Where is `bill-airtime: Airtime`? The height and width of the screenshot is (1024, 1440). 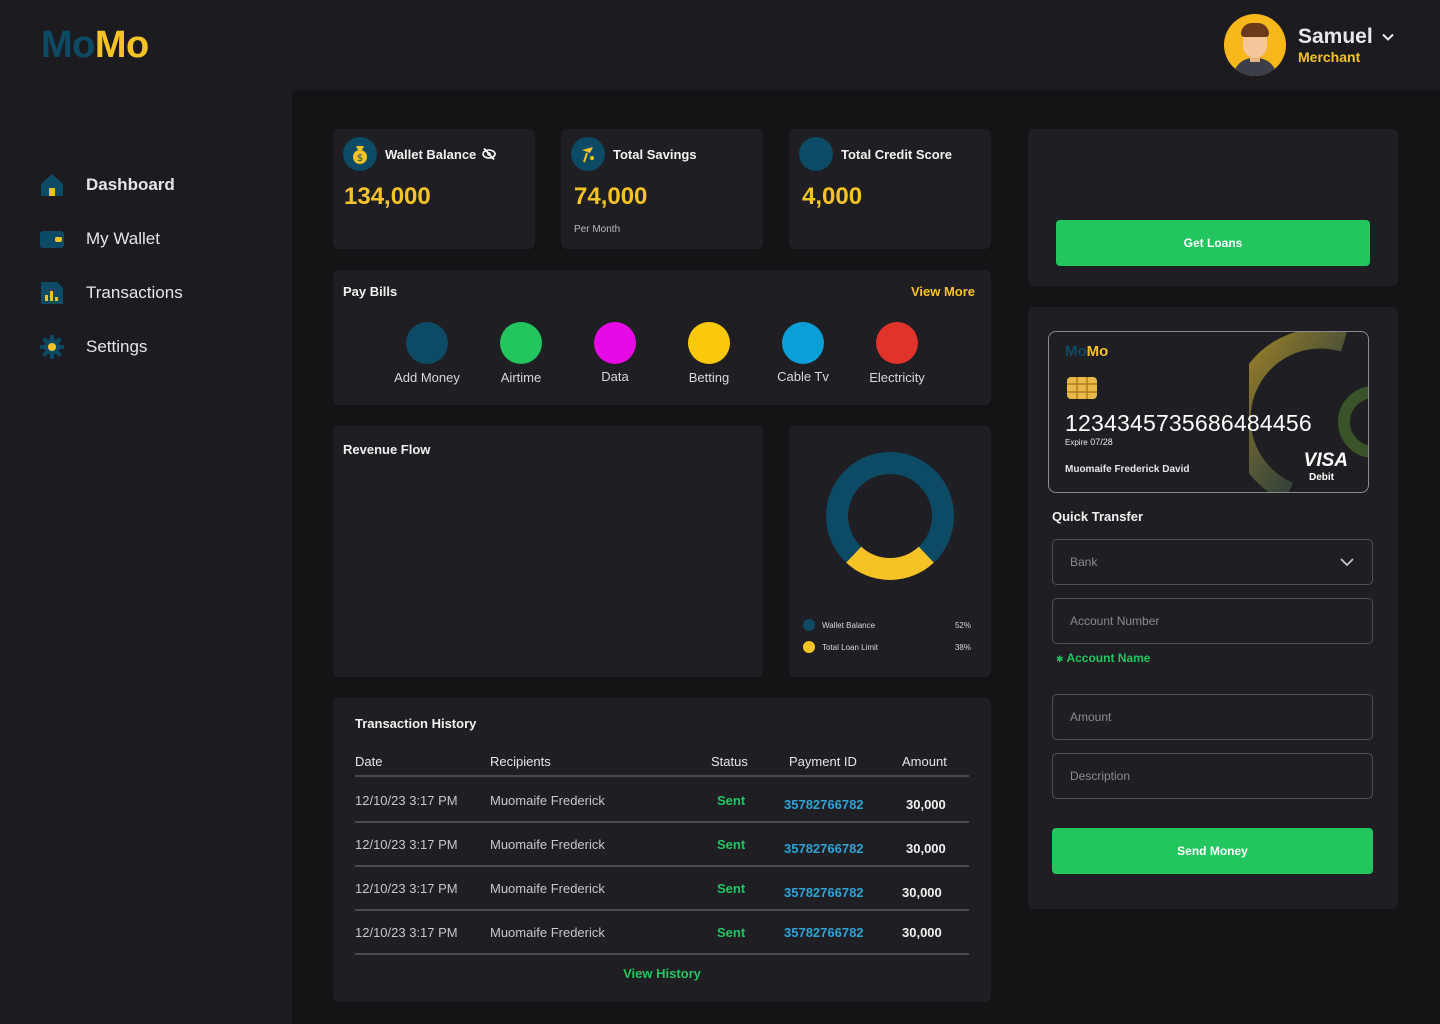 bill-airtime: Airtime is located at coordinates (521, 353).